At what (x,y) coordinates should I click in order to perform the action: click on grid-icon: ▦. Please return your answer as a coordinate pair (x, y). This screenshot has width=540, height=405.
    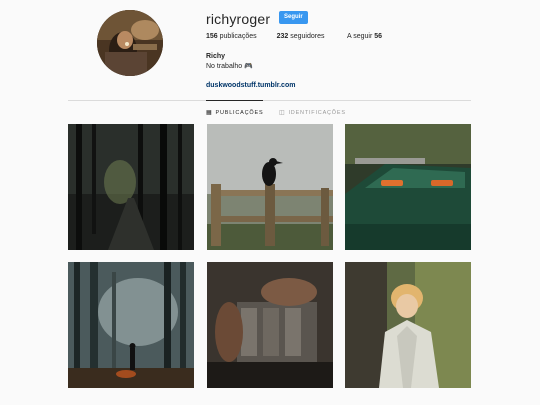
    Looking at the image, I should click on (209, 113).